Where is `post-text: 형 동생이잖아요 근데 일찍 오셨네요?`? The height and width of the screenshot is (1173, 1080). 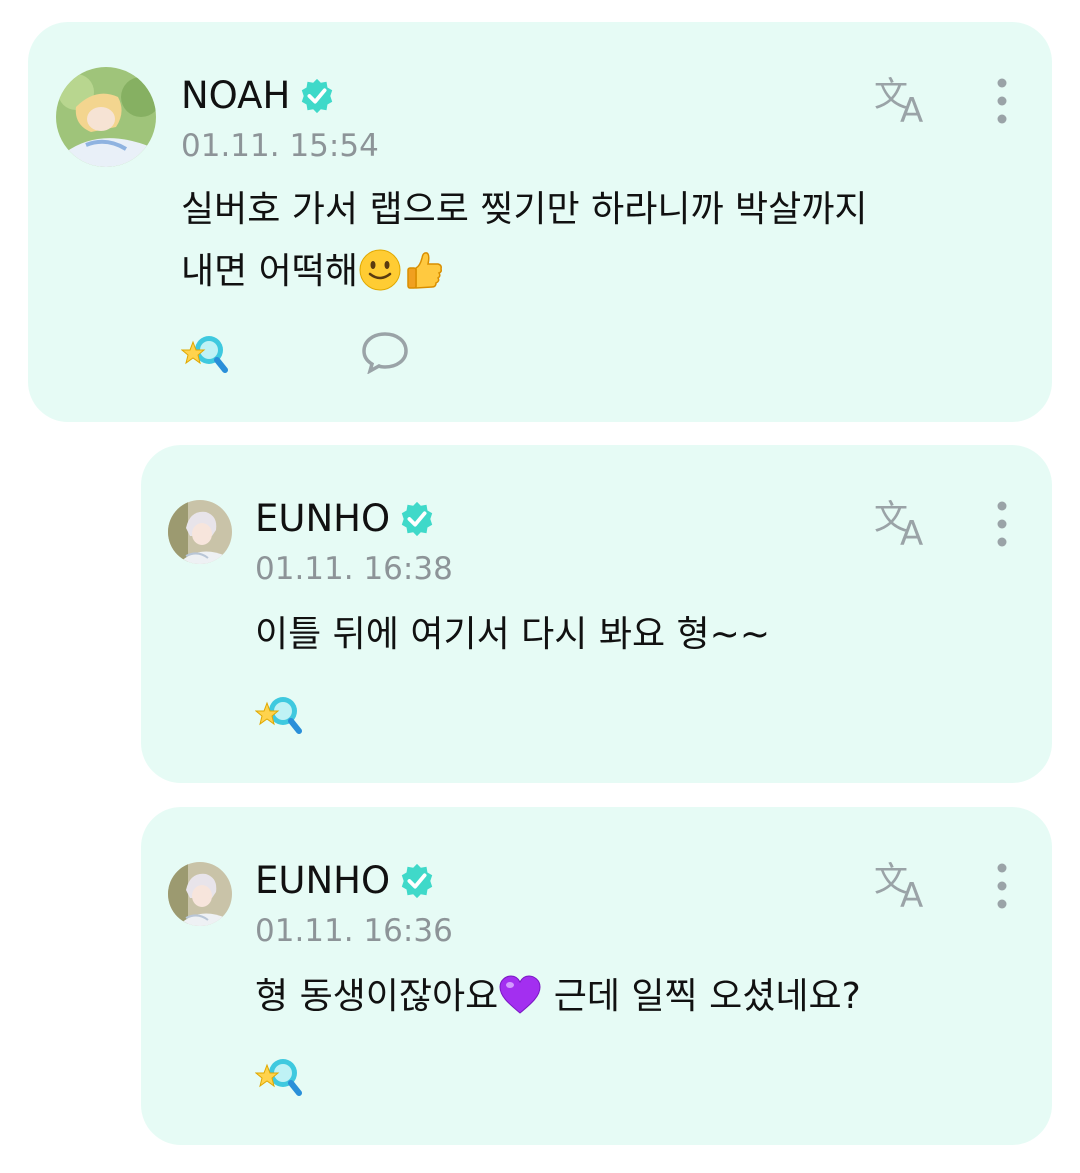
post-text: 형 동생이잖아요 근데 일찍 오셨네요? is located at coordinates (645, 997).